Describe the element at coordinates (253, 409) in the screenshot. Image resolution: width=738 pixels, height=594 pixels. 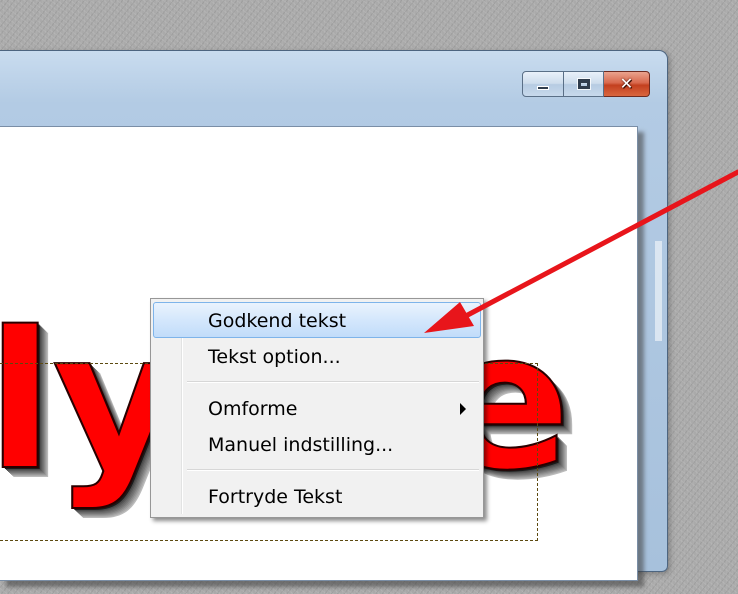
I see `menu-item-label: Omforme` at that location.